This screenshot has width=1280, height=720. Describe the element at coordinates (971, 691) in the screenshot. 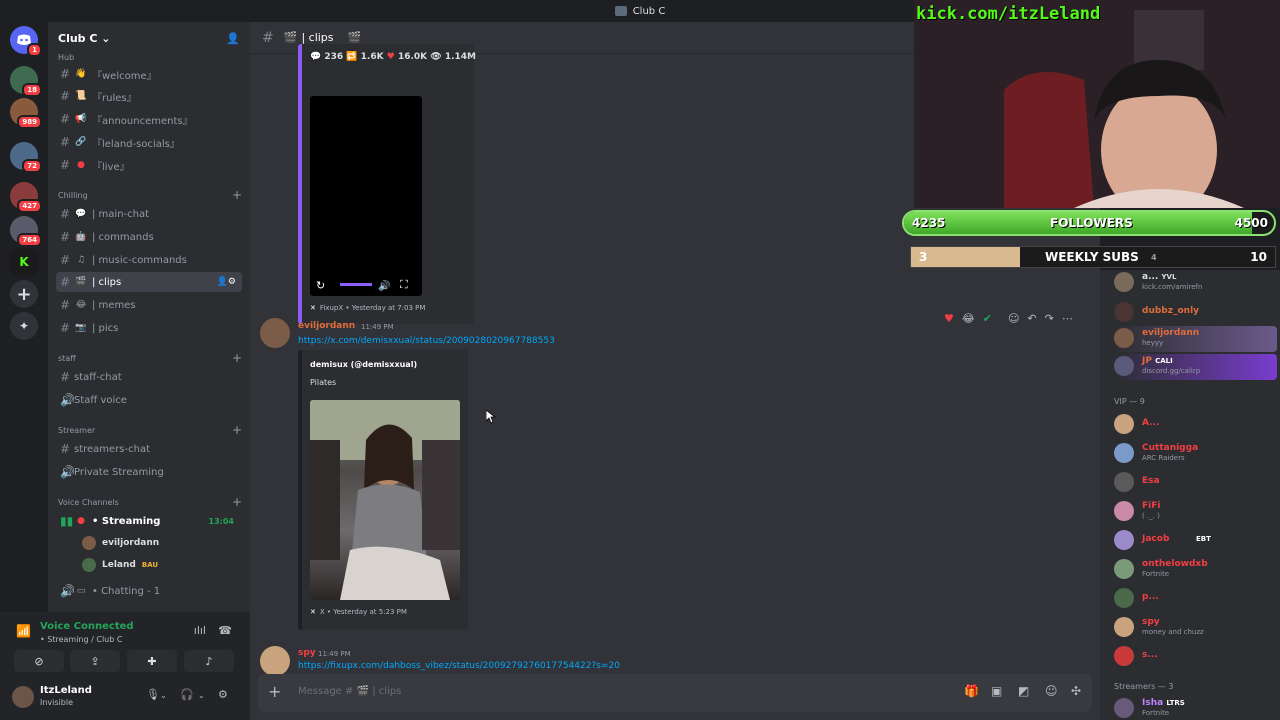

I see `gift-icon: 🎁` at that location.